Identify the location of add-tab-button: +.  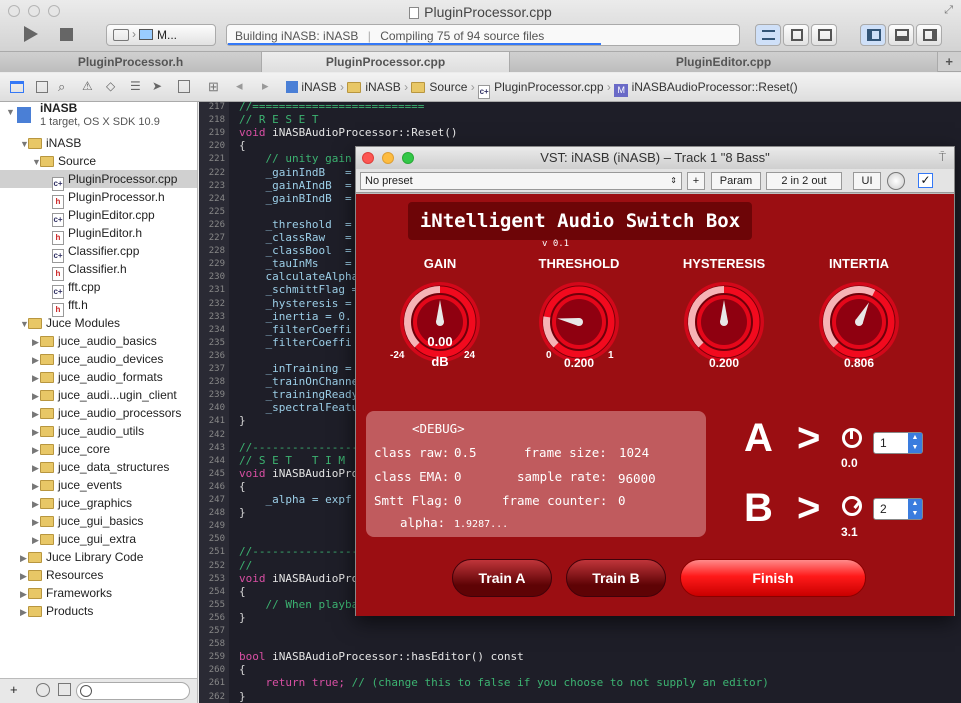
(949, 61).